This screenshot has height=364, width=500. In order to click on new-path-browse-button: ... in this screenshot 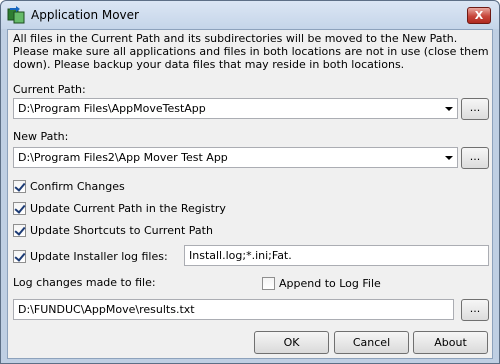, I will do `click(475, 158)`.